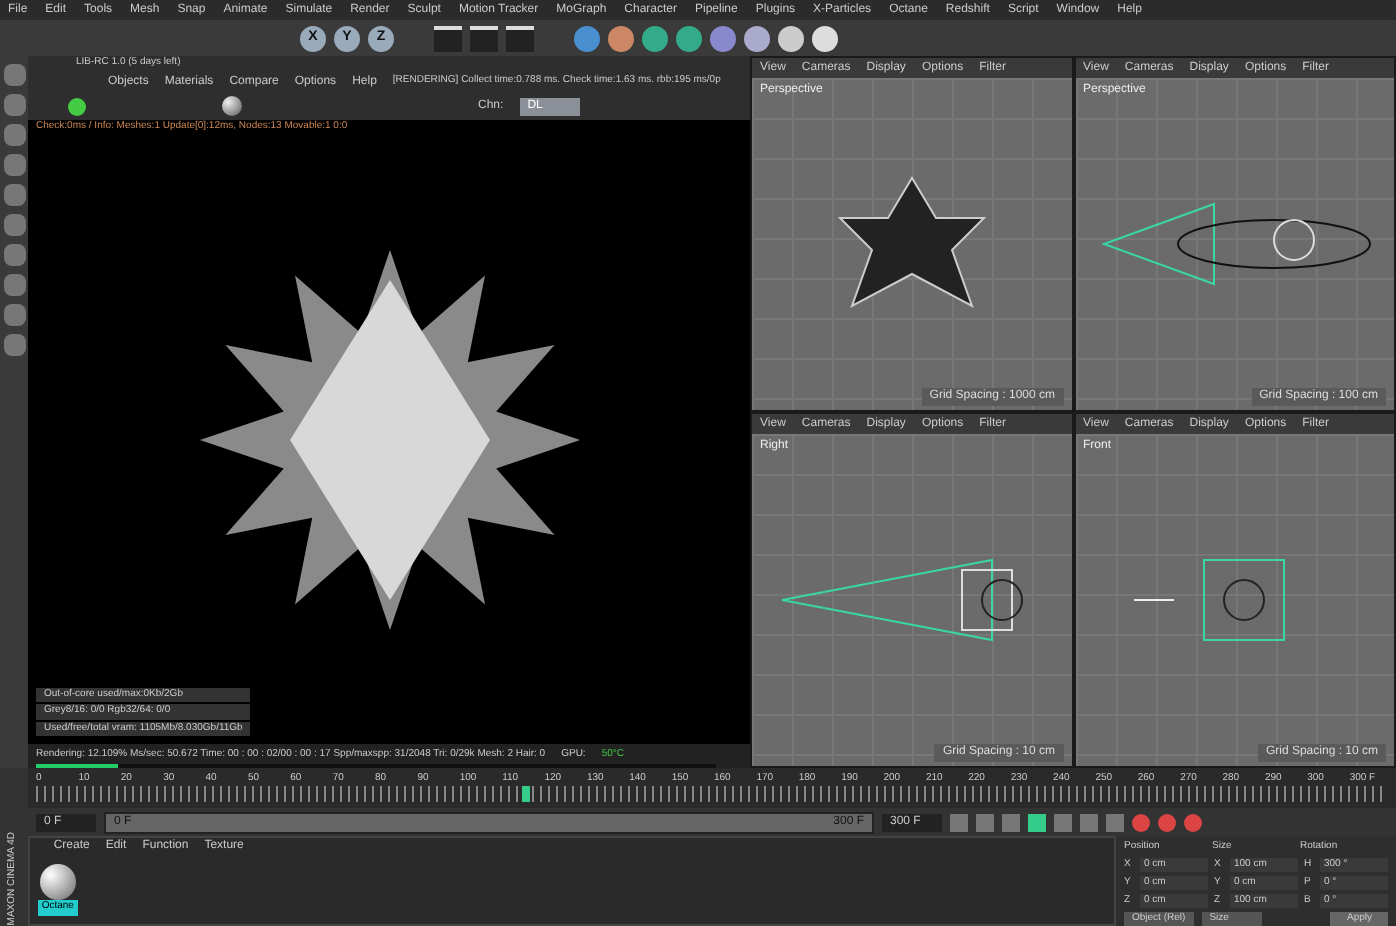 The image size is (1396, 926). Describe the element at coordinates (526, 794) in the screenshot. I see `playhead` at that location.